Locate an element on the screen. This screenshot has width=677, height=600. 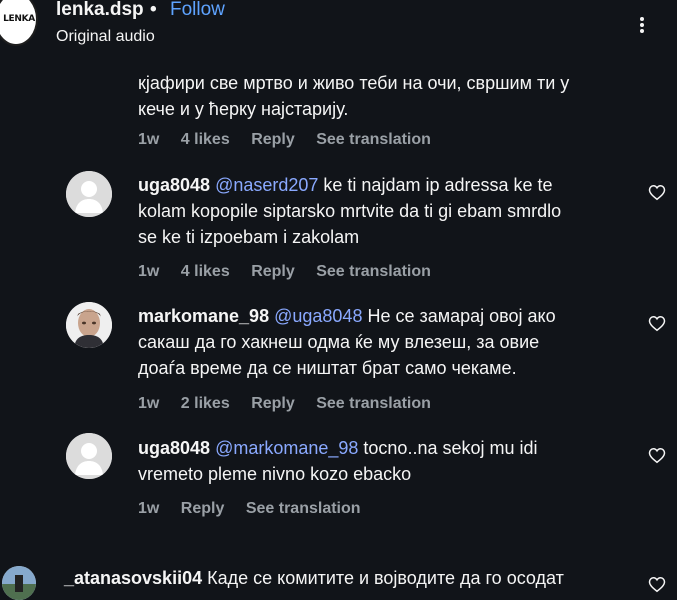
post-header: LENKA lenka.dsp • Follow Original audio is located at coordinates (338, 28).